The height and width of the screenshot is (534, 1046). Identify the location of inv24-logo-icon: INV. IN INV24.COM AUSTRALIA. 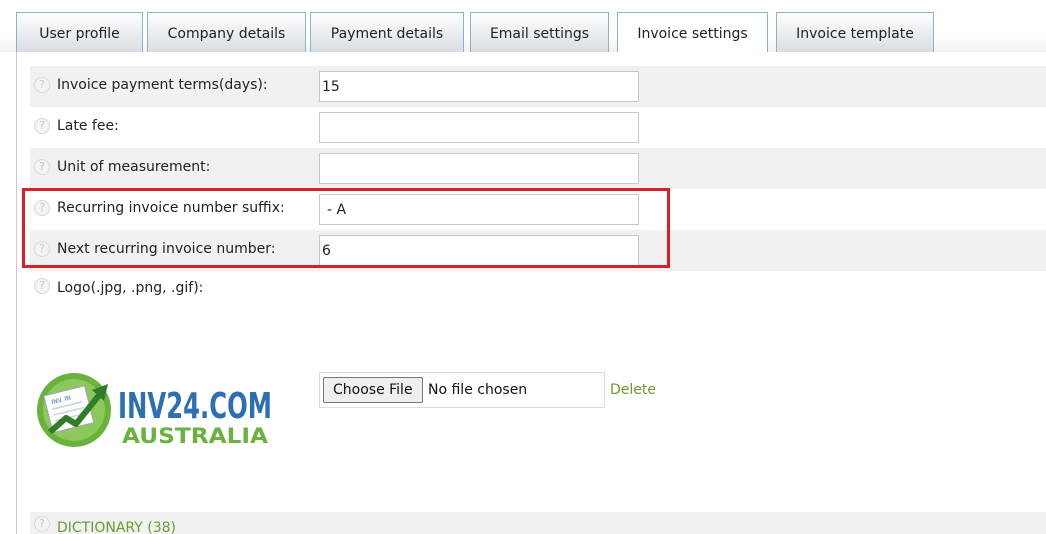
(154, 410).